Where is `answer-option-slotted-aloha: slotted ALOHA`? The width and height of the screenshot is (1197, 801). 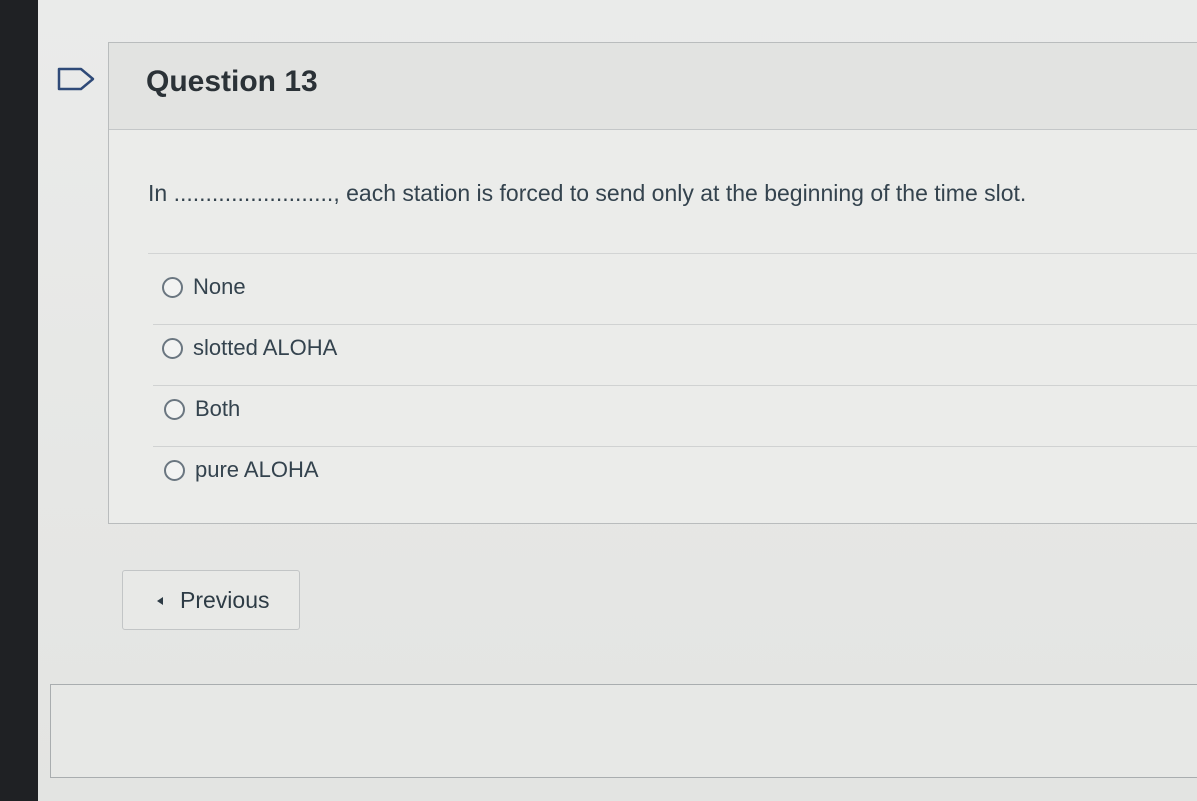
answer-option-slotted-aloha: slotted ALOHA is located at coordinates (675, 355).